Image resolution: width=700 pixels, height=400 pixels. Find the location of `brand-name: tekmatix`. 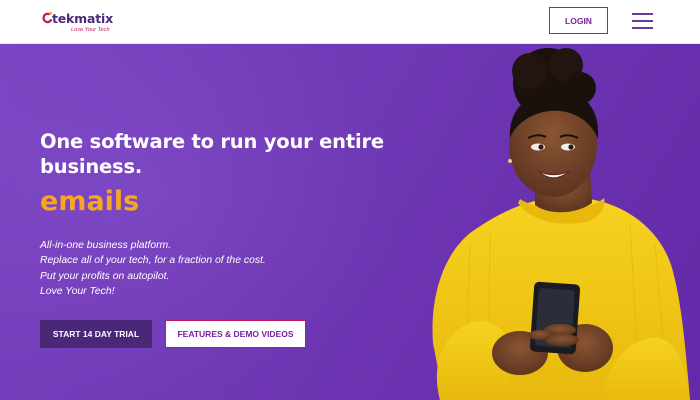

brand-name: tekmatix is located at coordinates (82, 18).